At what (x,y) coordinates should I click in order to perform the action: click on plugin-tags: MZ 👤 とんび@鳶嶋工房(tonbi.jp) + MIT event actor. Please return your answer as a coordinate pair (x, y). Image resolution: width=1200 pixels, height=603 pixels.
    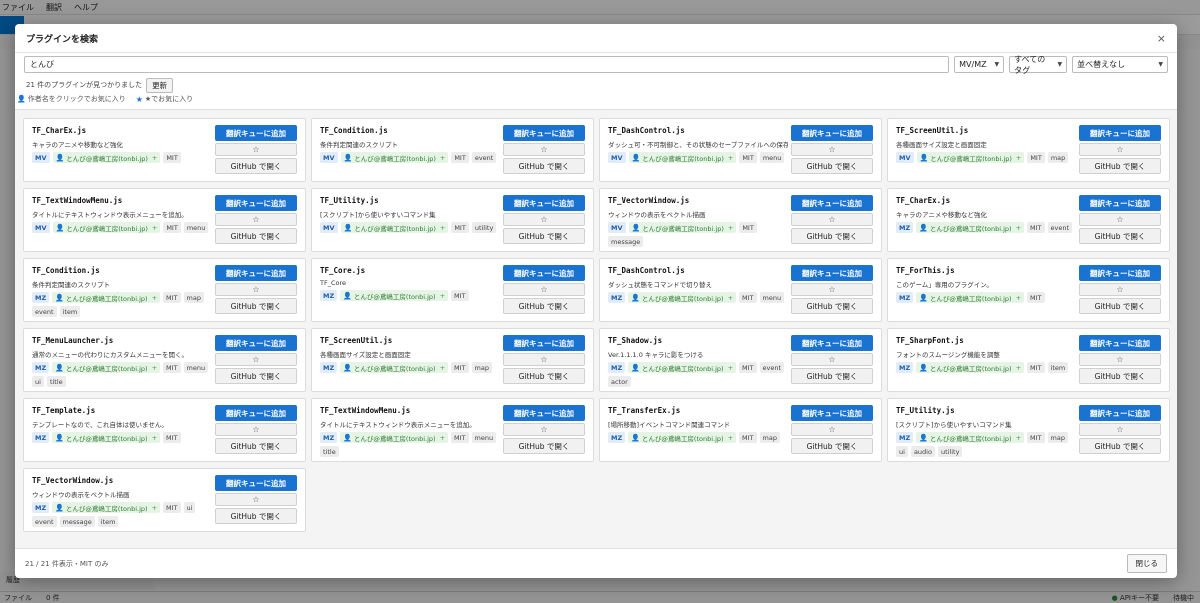
    Looking at the image, I should click on (701, 374).